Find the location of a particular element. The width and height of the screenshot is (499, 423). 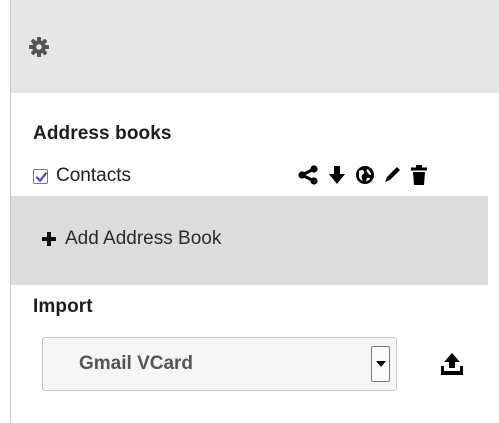

upload-icon is located at coordinates (452, 366).